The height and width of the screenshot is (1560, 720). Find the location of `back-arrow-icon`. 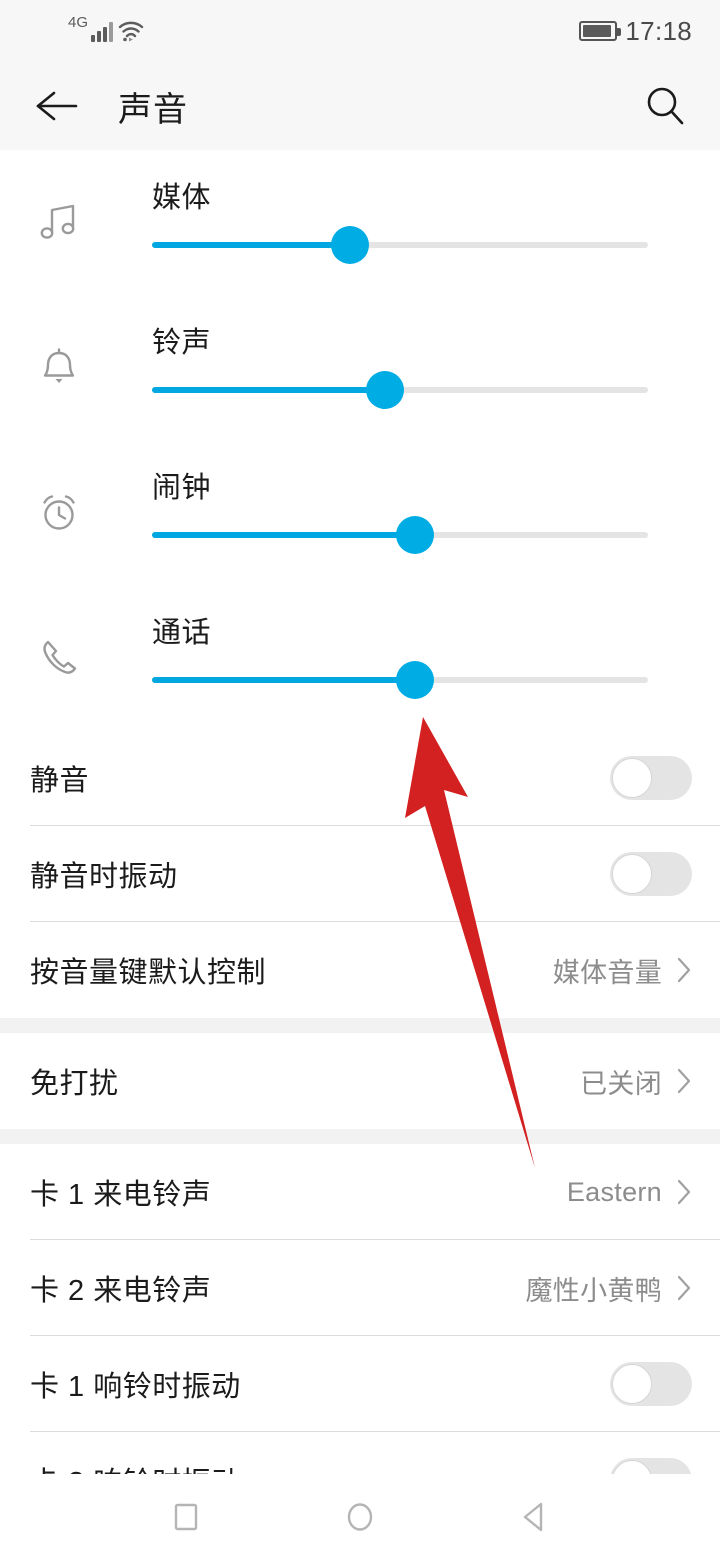

back-arrow-icon is located at coordinates (57, 106).